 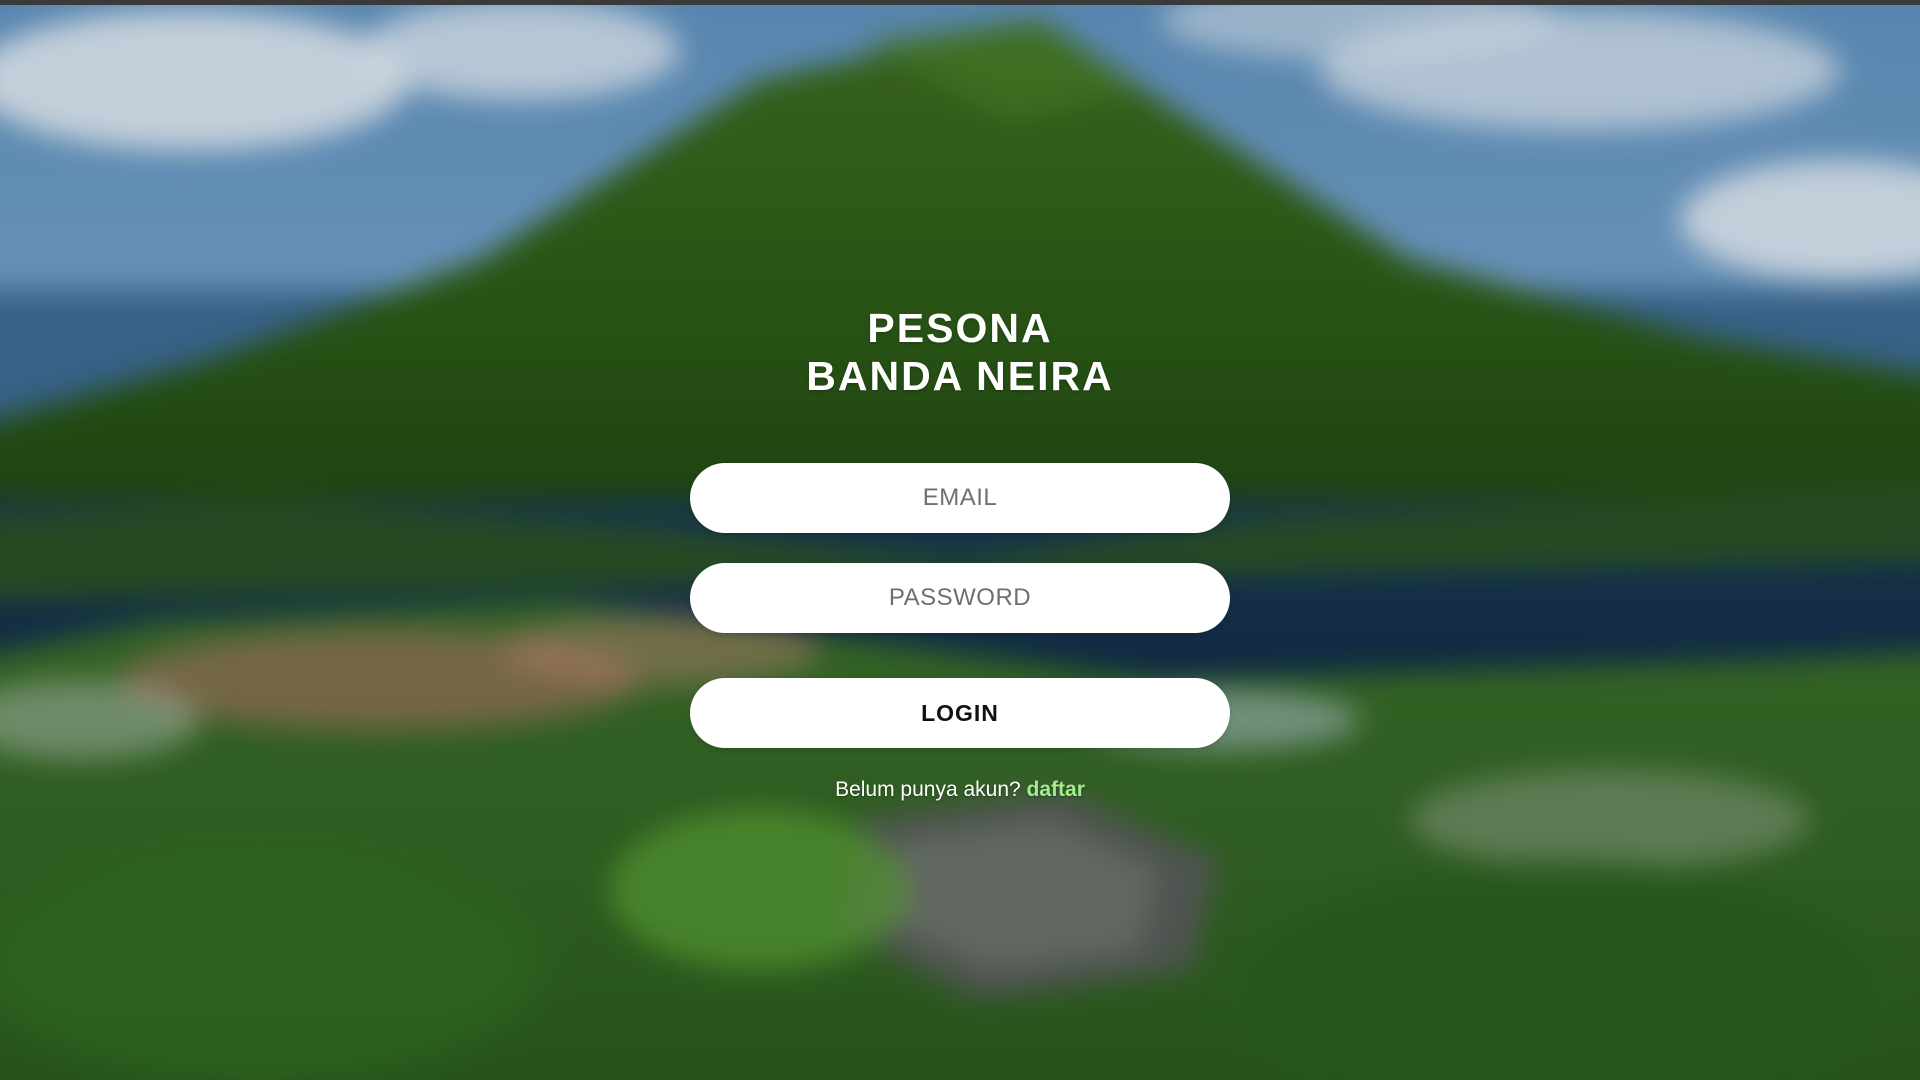 What do you see at coordinates (960, 498) in the screenshot?
I see `email-input` at bounding box center [960, 498].